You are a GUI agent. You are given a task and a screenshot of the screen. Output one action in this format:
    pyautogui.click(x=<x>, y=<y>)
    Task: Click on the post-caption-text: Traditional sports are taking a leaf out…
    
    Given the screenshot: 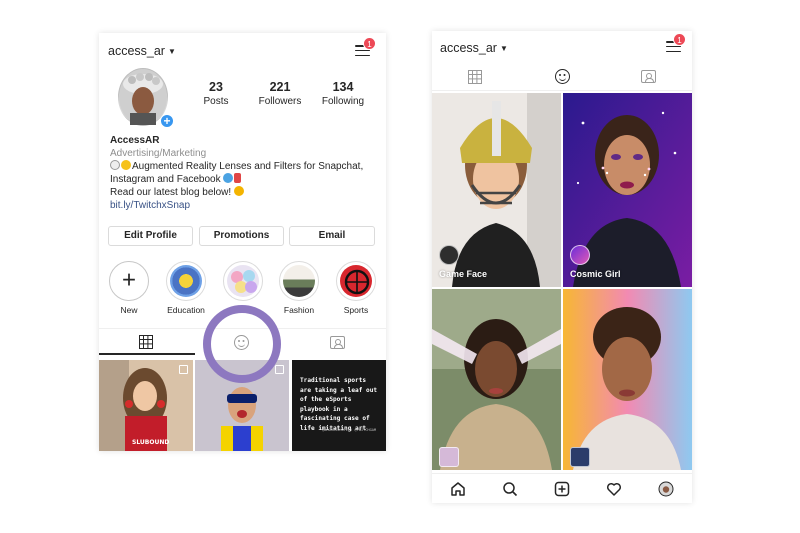 What is the action you would take?
    pyautogui.click(x=339, y=404)
    